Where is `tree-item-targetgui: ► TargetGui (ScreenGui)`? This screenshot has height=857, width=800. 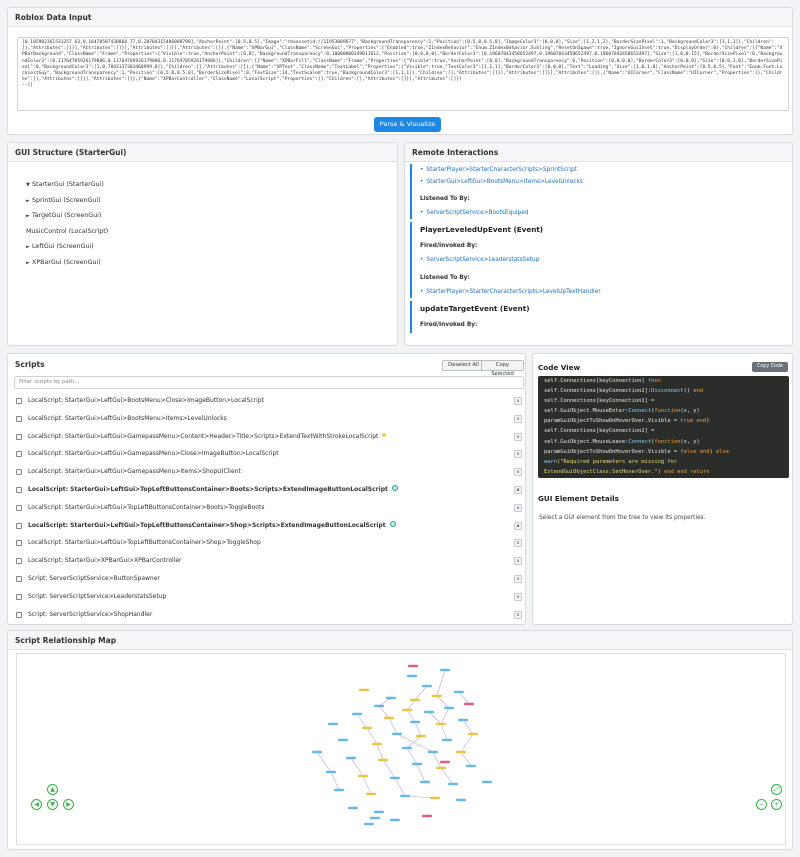 tree-item-targetgui: ► TargetGui (ScreenGui) is located at coordinates (67, 216).